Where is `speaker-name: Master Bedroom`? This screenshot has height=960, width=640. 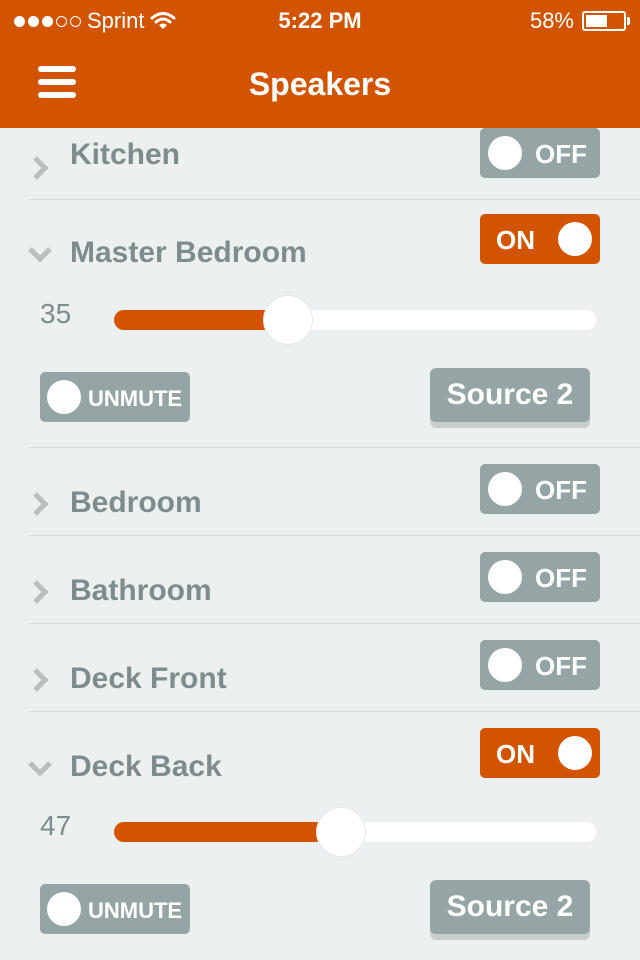
speaker-name: Master Bedroom is located at coordinates (188, 252).